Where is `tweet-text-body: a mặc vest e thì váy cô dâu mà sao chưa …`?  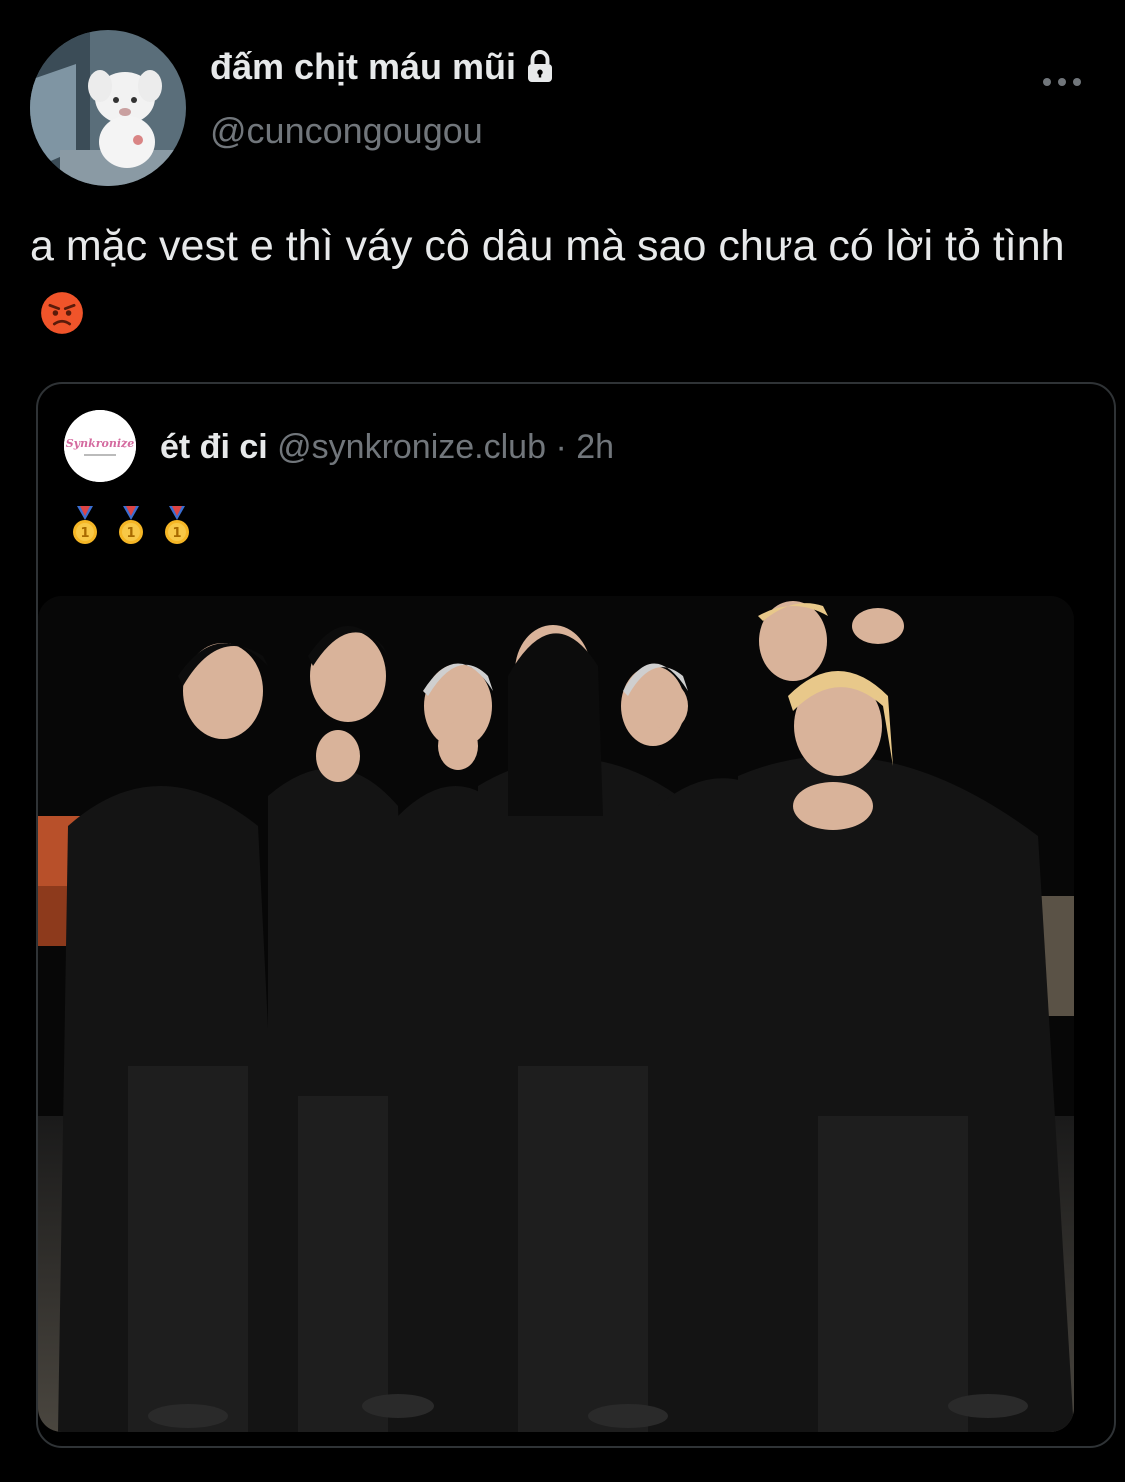 tweet-text-body: a mặc vest e thì váy cô dâu mà sao chưa … is located at coordinates (547, 246).